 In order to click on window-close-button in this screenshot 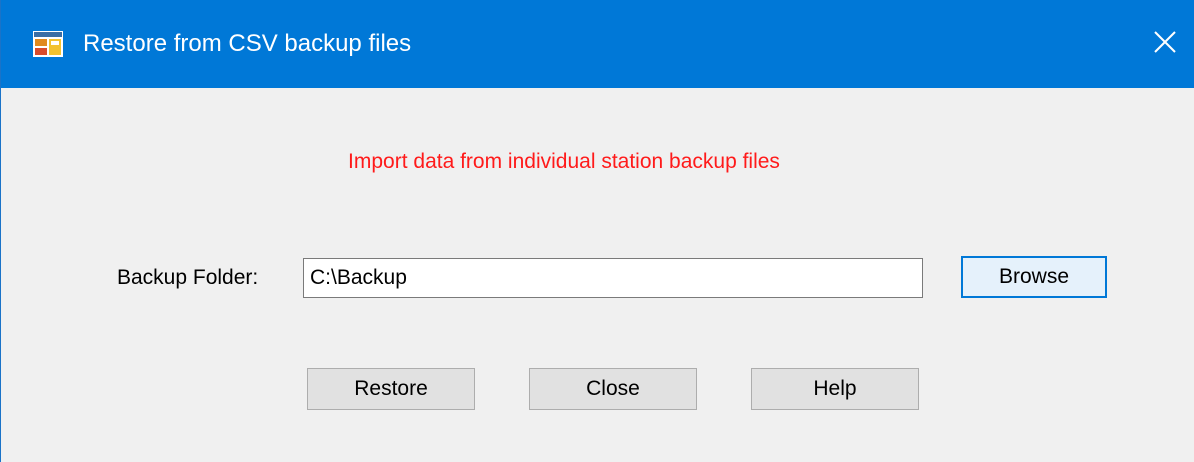, I will do `click(1164, 44)`.